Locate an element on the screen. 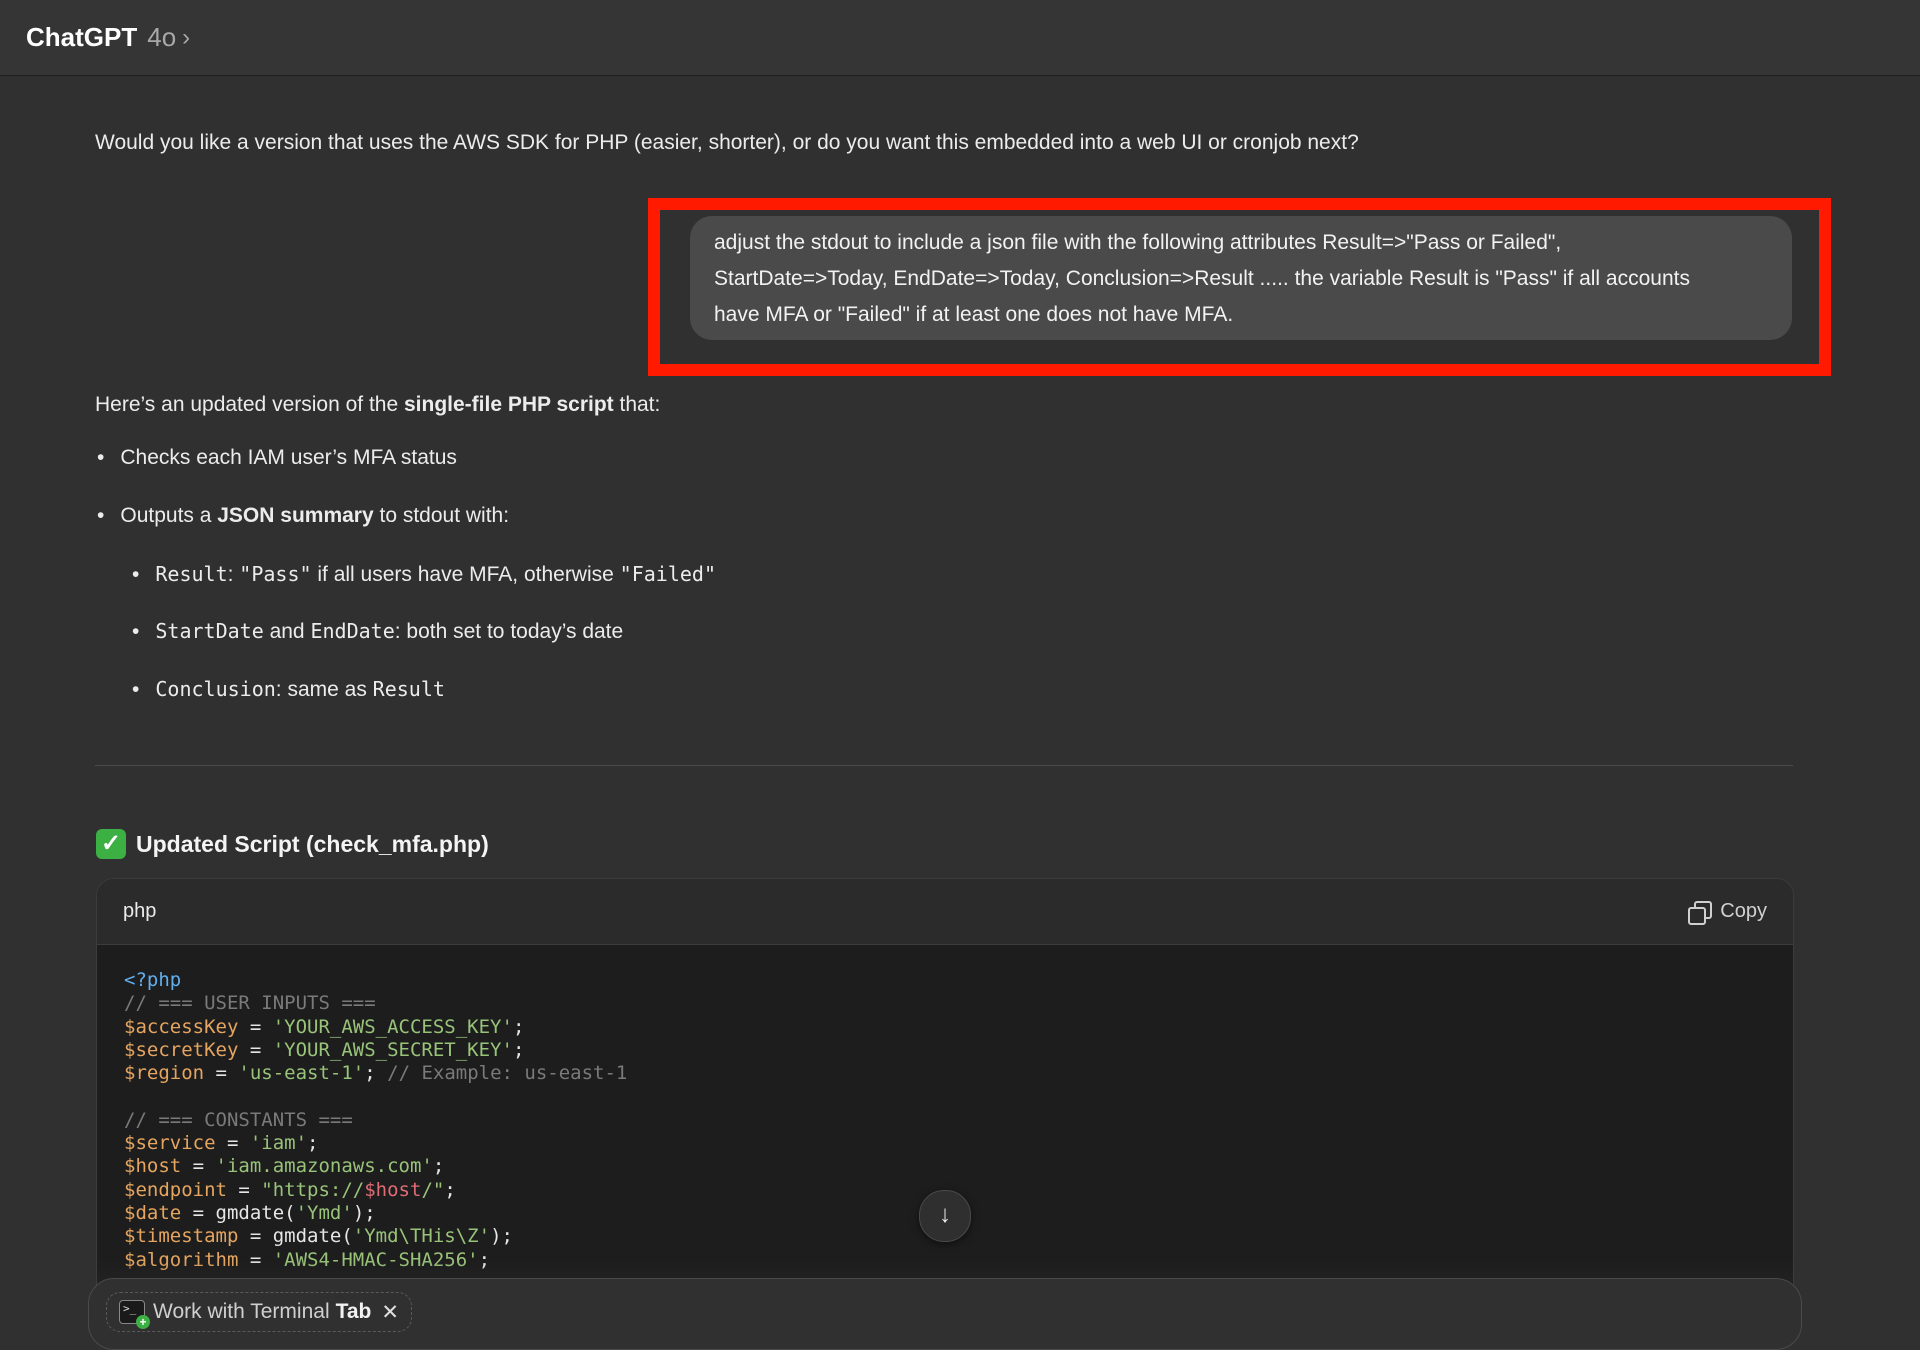 This screenshot has height=1350, width=1920. divider is located at coordinates (944, 765).